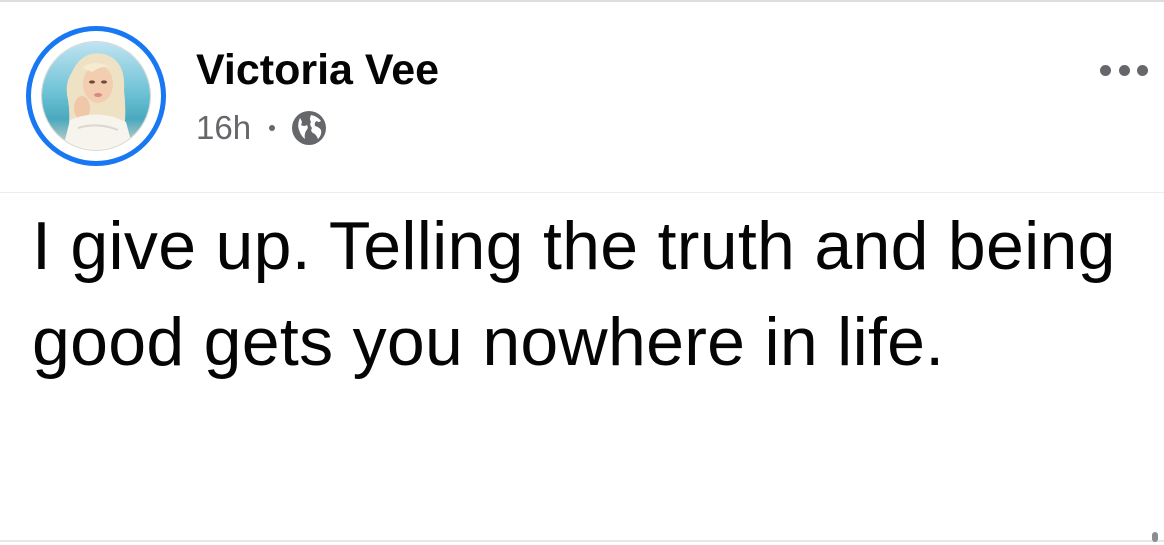  I want to click on scrollbar-thumb, so click(1155, 537).